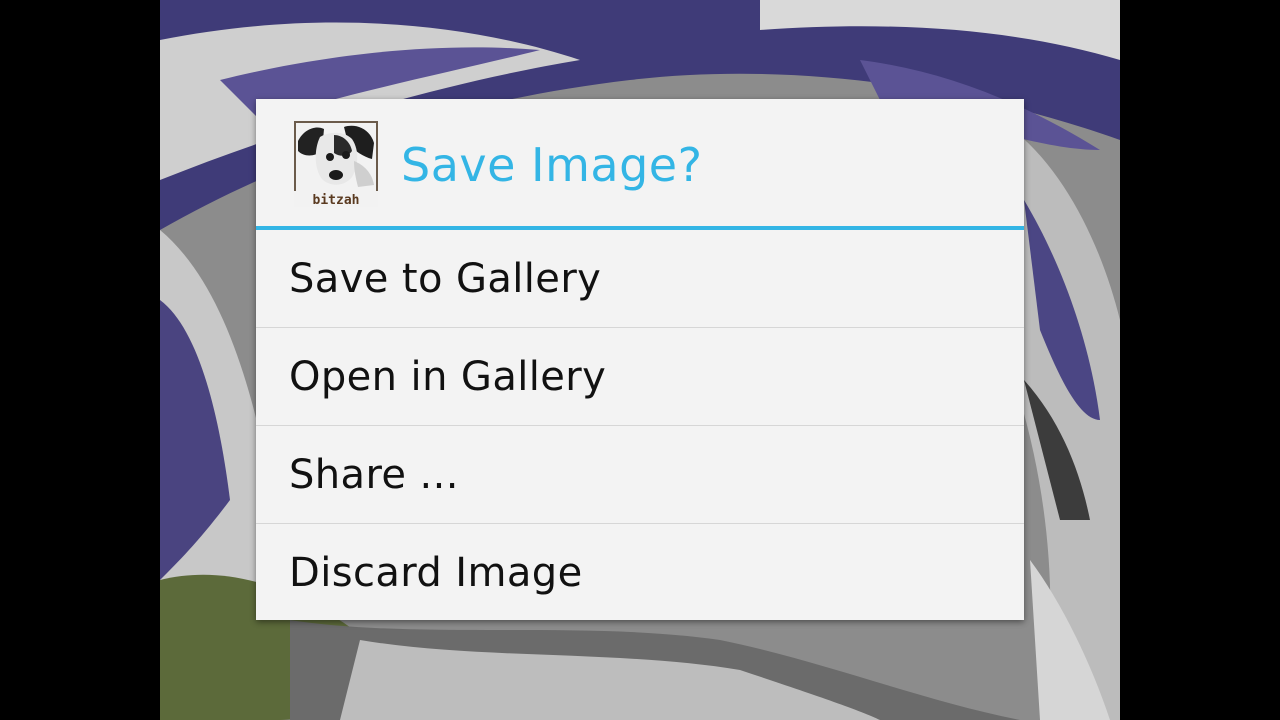 The width and height of the screenshot is (1280, 720). What do you see at coordinates (640, 279) in the screenshot?
I see `save-to-gallery-option: Save to Gallery` at bounding box center [640, 279].